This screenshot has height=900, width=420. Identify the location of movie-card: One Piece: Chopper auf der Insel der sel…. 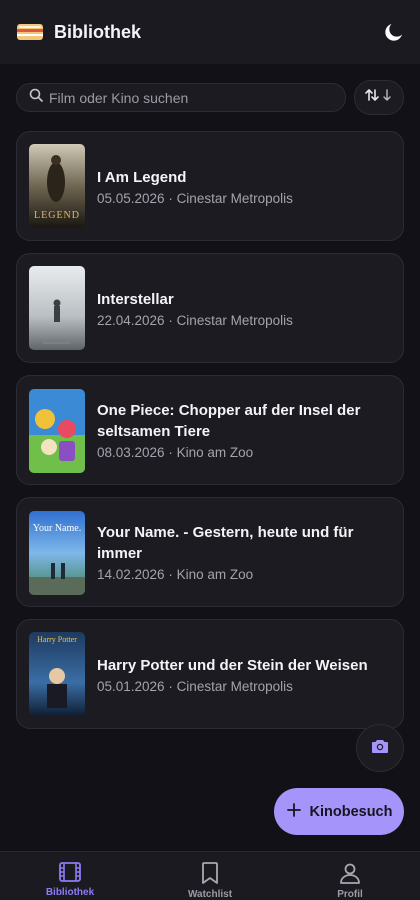
(210, 430).